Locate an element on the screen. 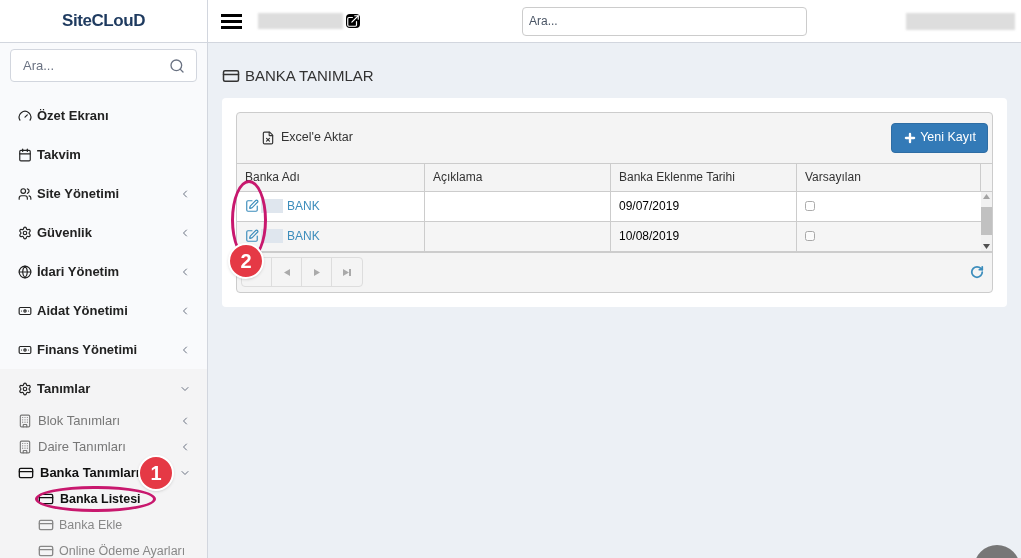 This screenshot has width=1021, height=558. sidebar-subitem: Daire Tanımları is located at coordinates (72, 447).